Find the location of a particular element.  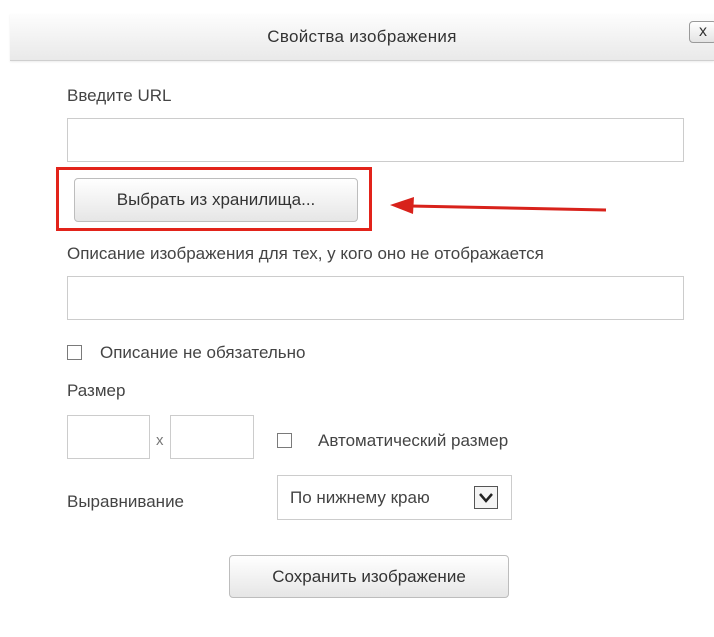

dialog-header: Свойства изображения x is located at coordinates (362, 37).